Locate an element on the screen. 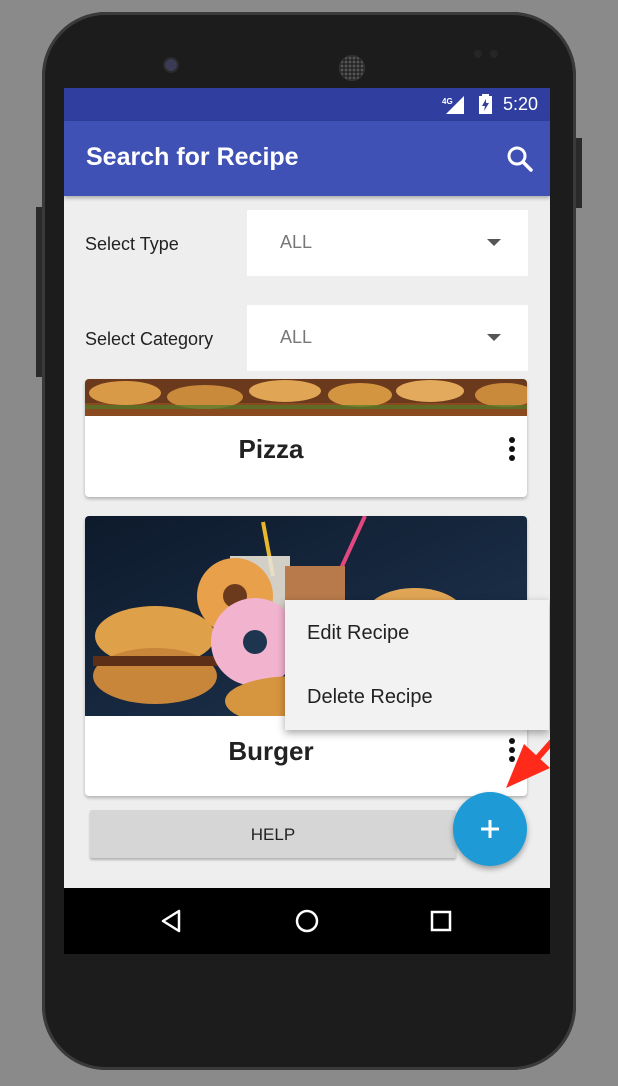 This screenshot has height=1086, width=618. front-camera is located at coordinates (171, 65).